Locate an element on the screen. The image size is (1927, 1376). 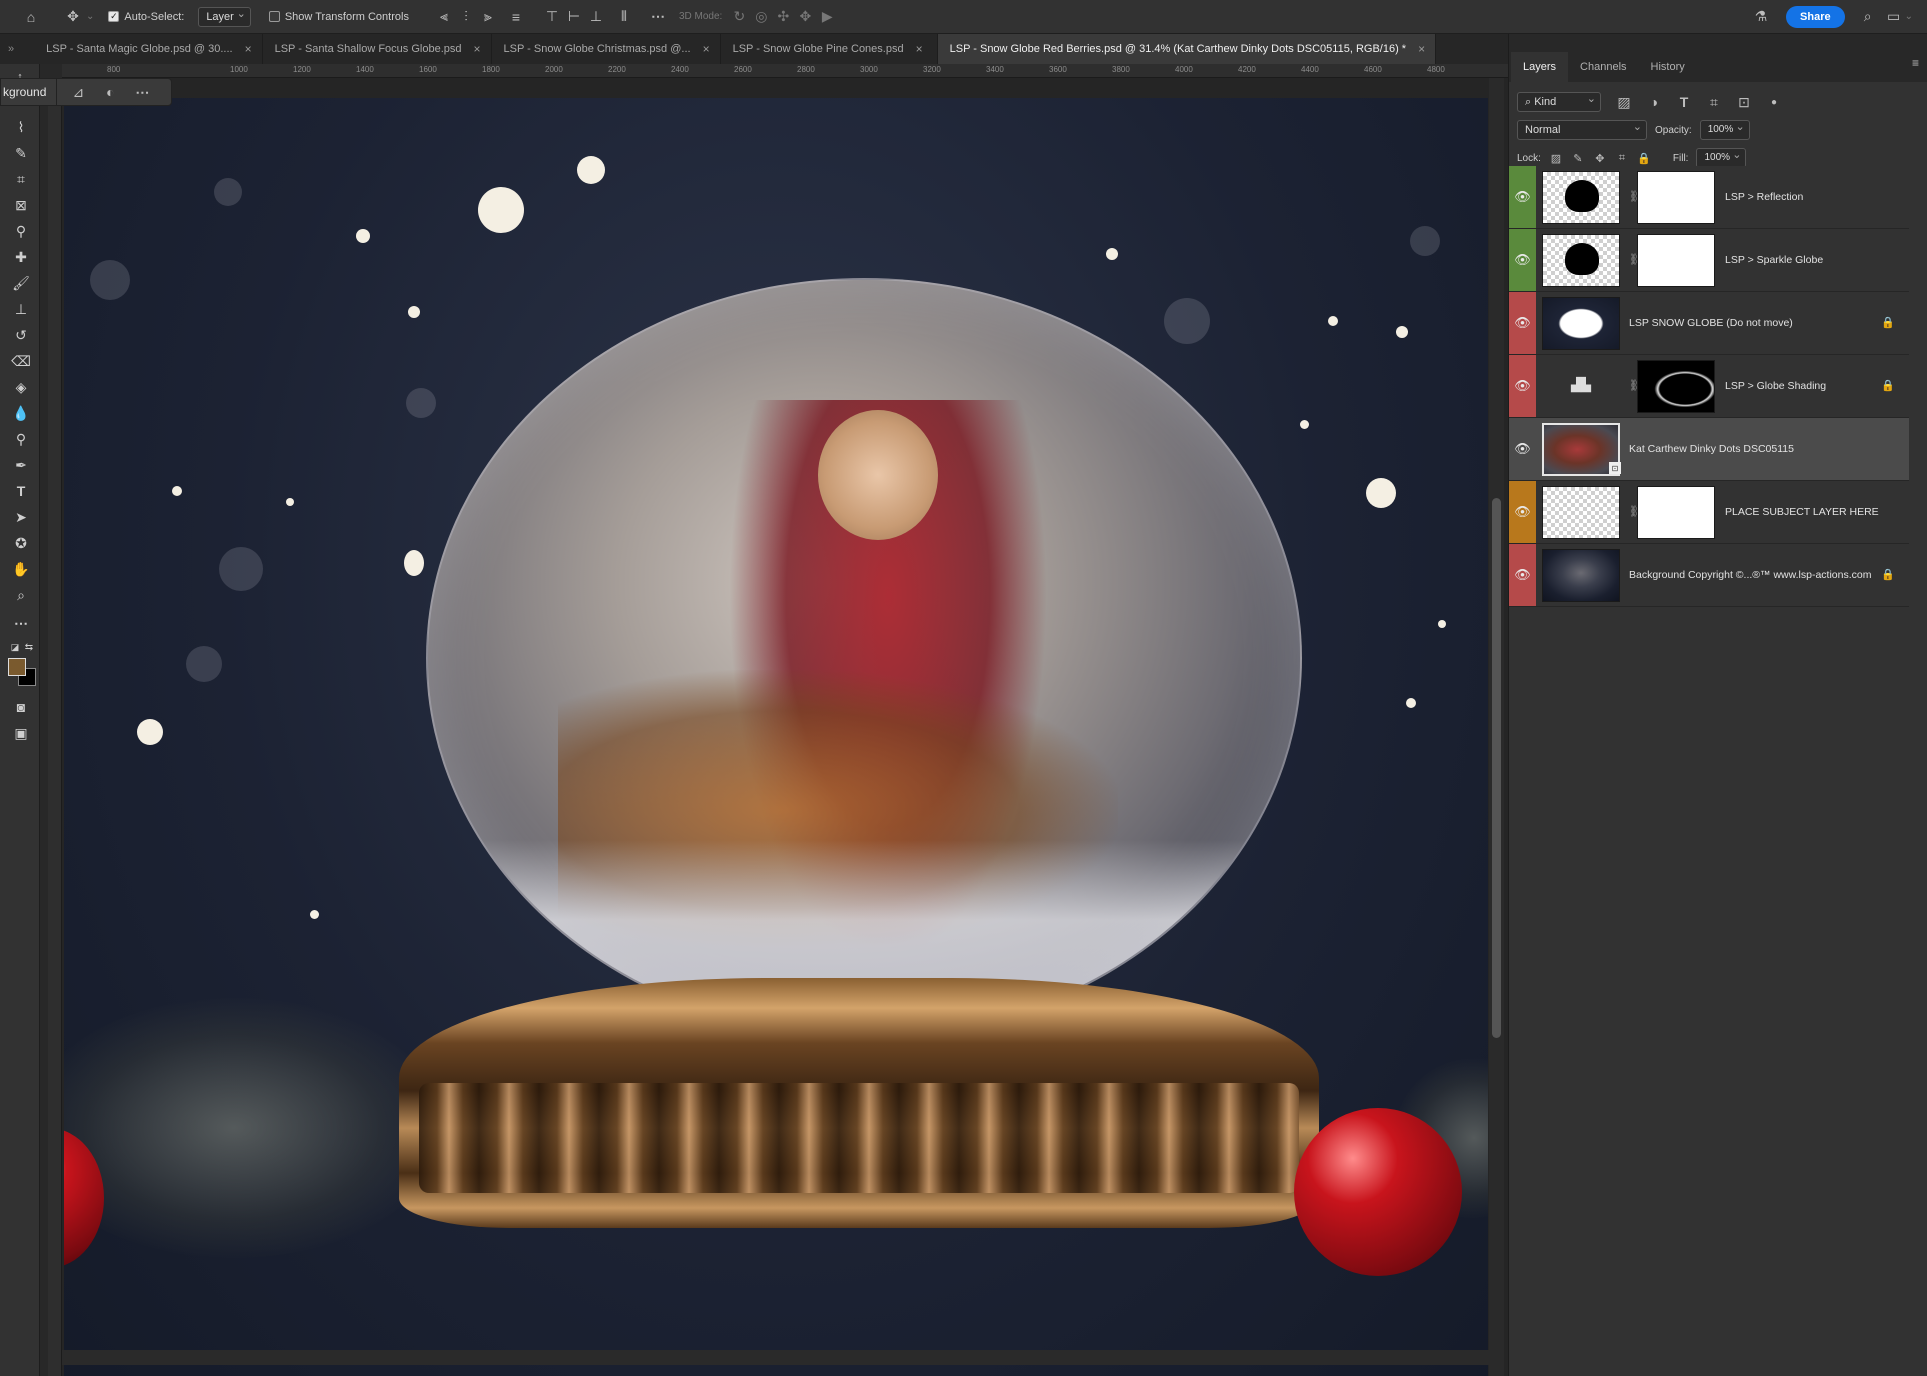
blur-tool-icon: 💧 is located at coordinates (21, 413).